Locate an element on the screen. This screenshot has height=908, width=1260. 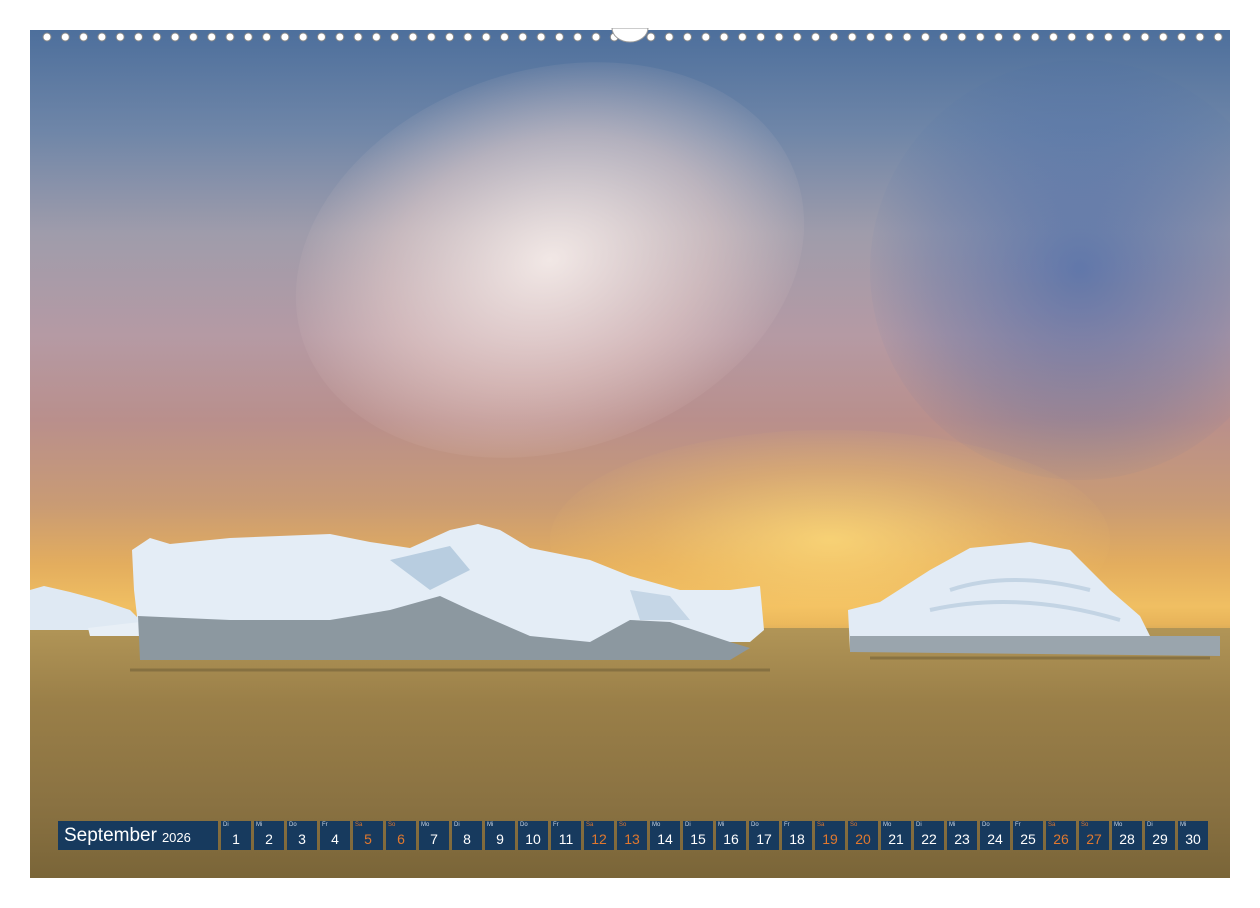
calendar-day: Fr 18 is located at coordinates (797, 835).